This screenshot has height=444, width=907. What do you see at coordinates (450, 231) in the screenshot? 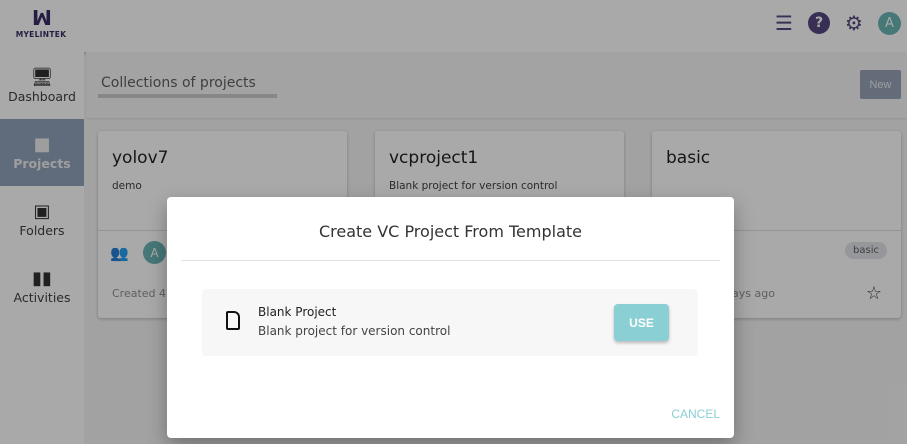
I see `dialog-title: Create VC Project From Template` at bounding box center [450, 231].